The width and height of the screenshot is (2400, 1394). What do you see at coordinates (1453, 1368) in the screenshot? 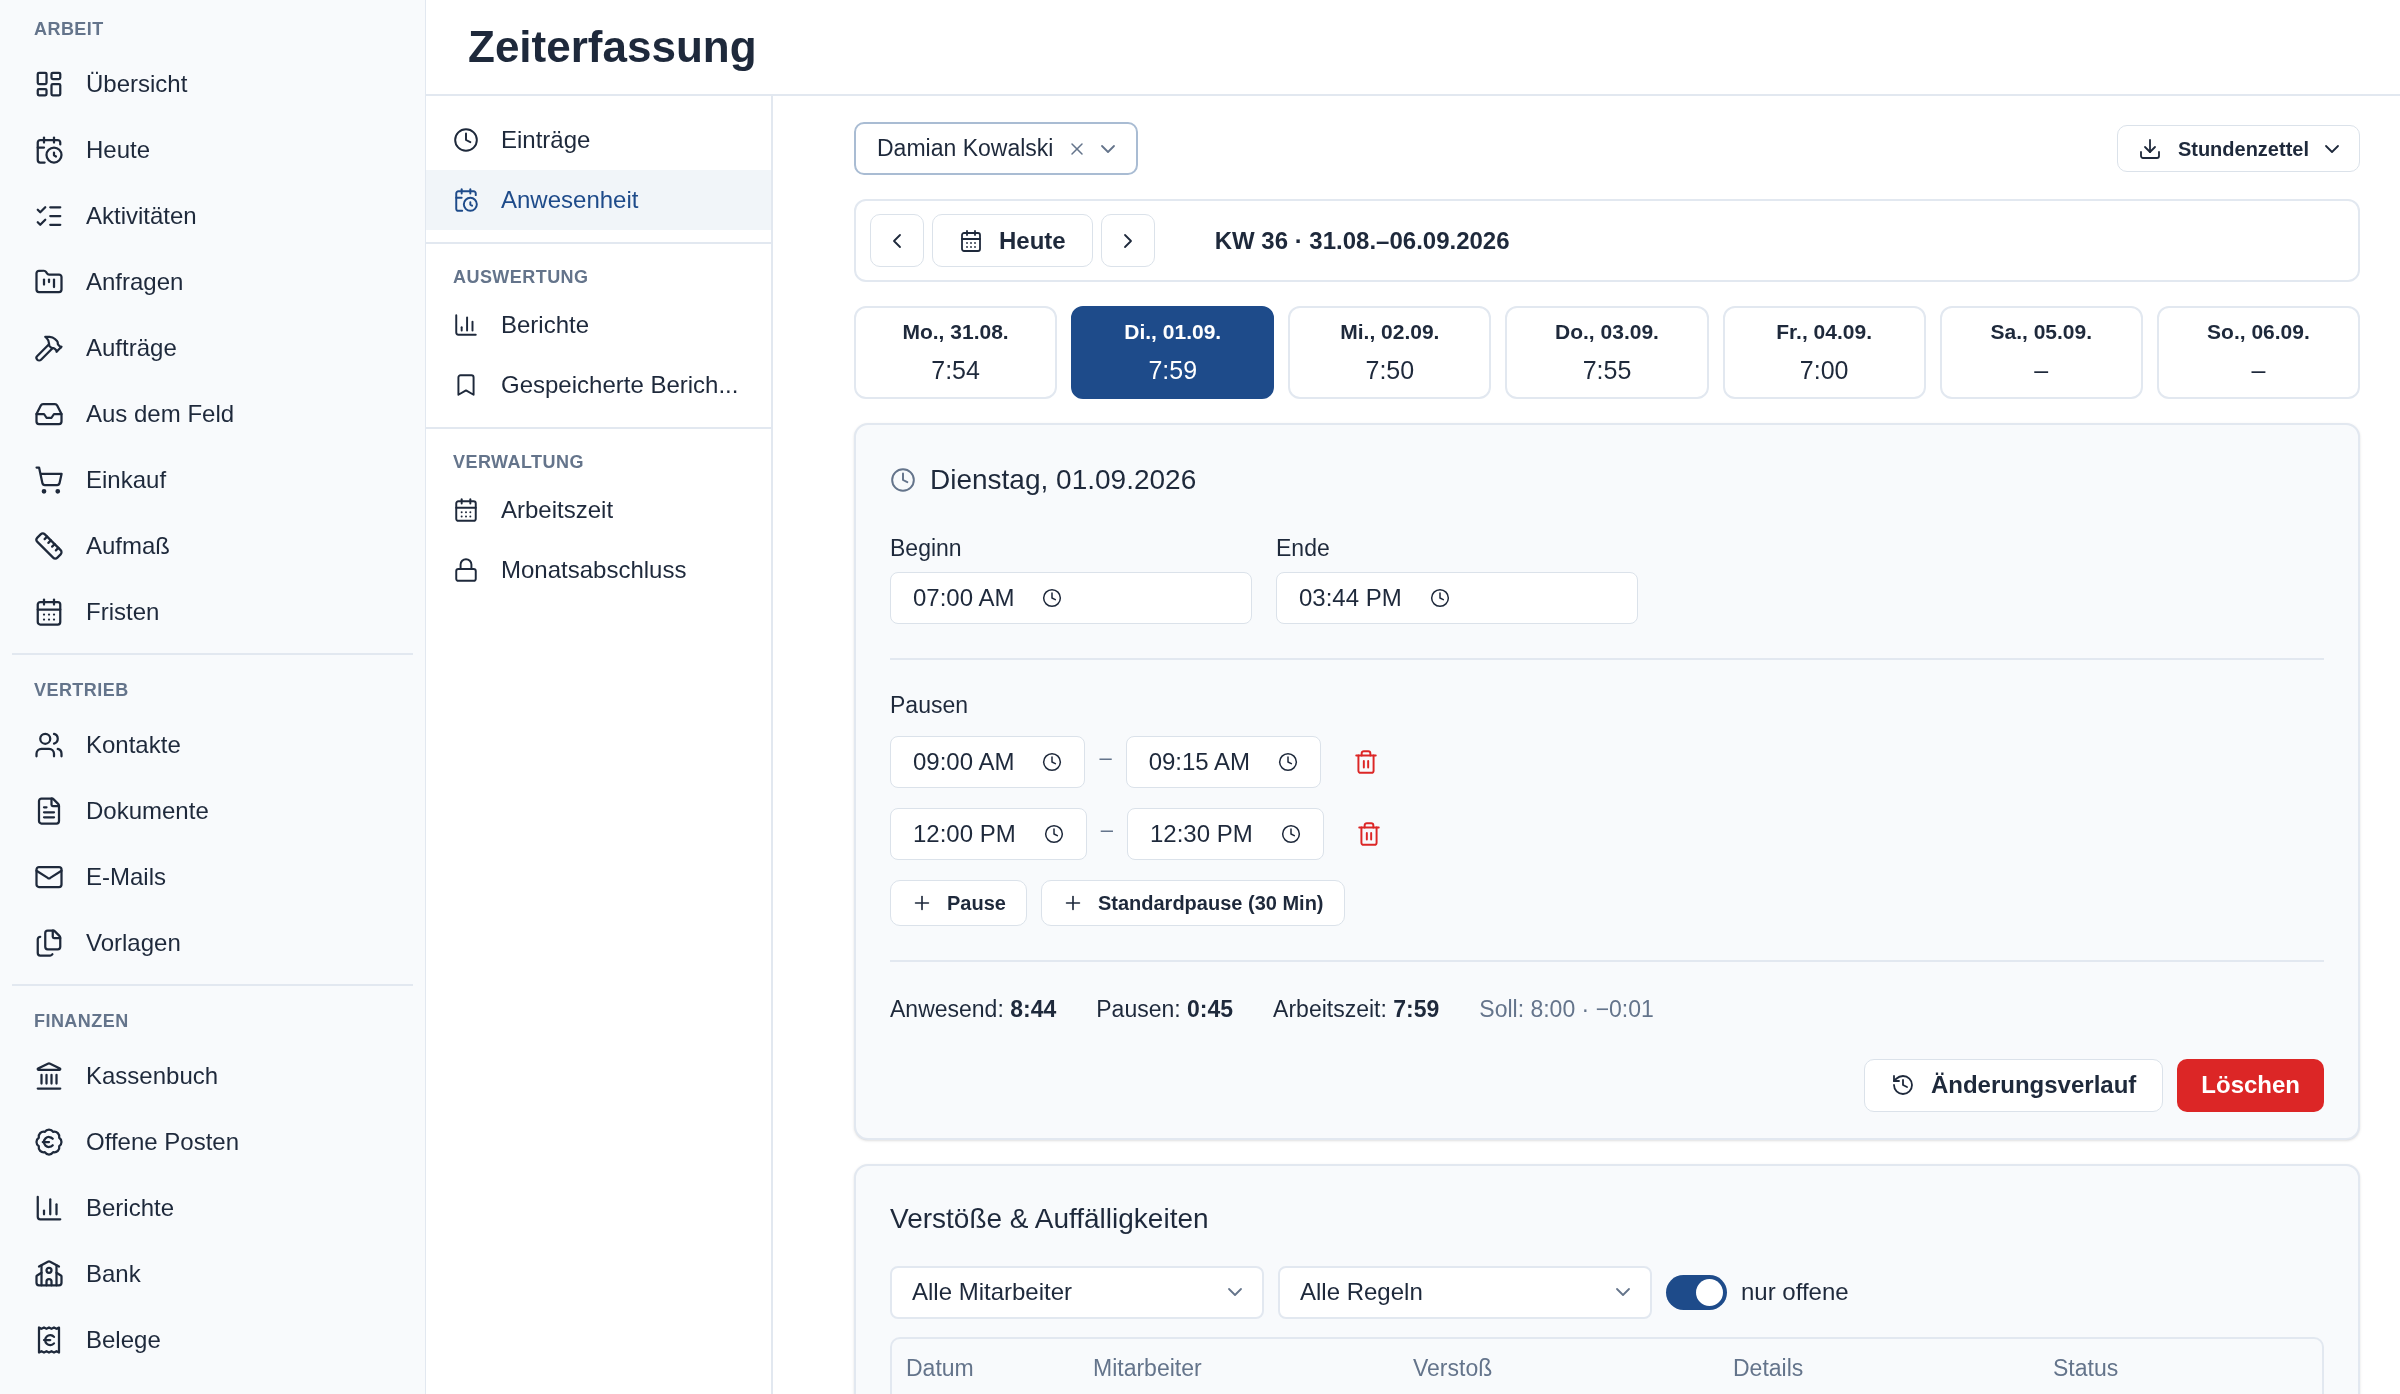
I see `column-header: Verstoß` at bounding box center [1453, 1368].